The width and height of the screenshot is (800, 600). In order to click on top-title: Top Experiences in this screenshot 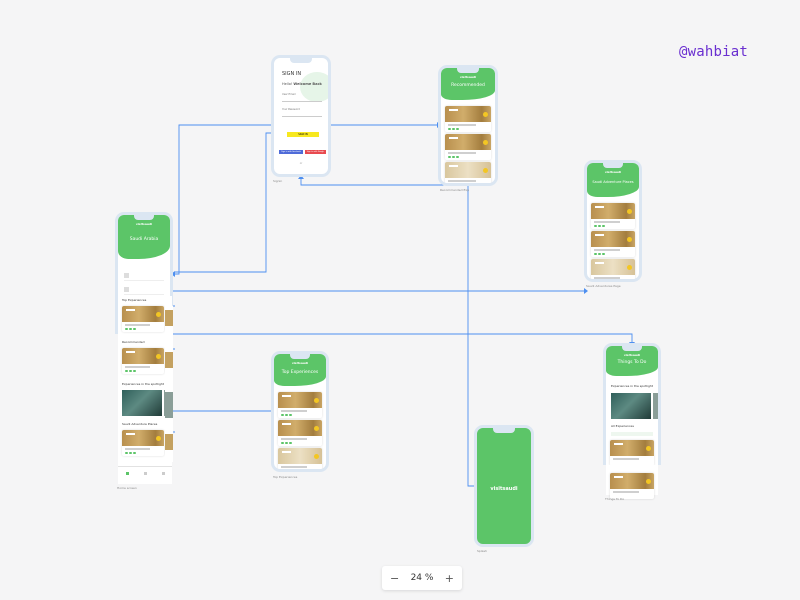, I will do `click(300, 372)`.